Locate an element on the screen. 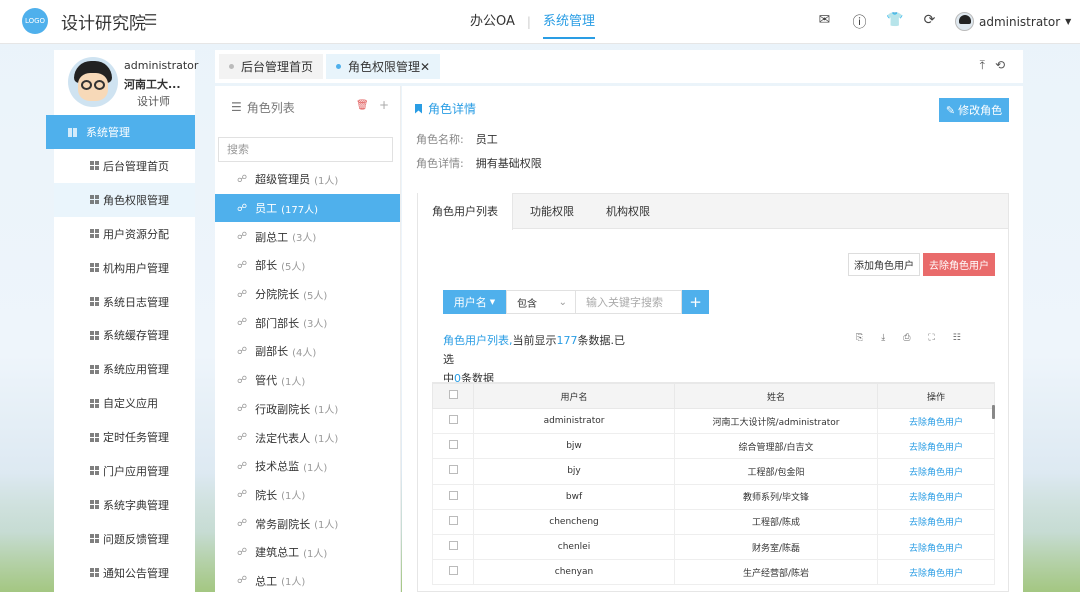 The image size is (1080, 592). sidebar-item: 后台管理首页 is located at coordinates (124, 166).